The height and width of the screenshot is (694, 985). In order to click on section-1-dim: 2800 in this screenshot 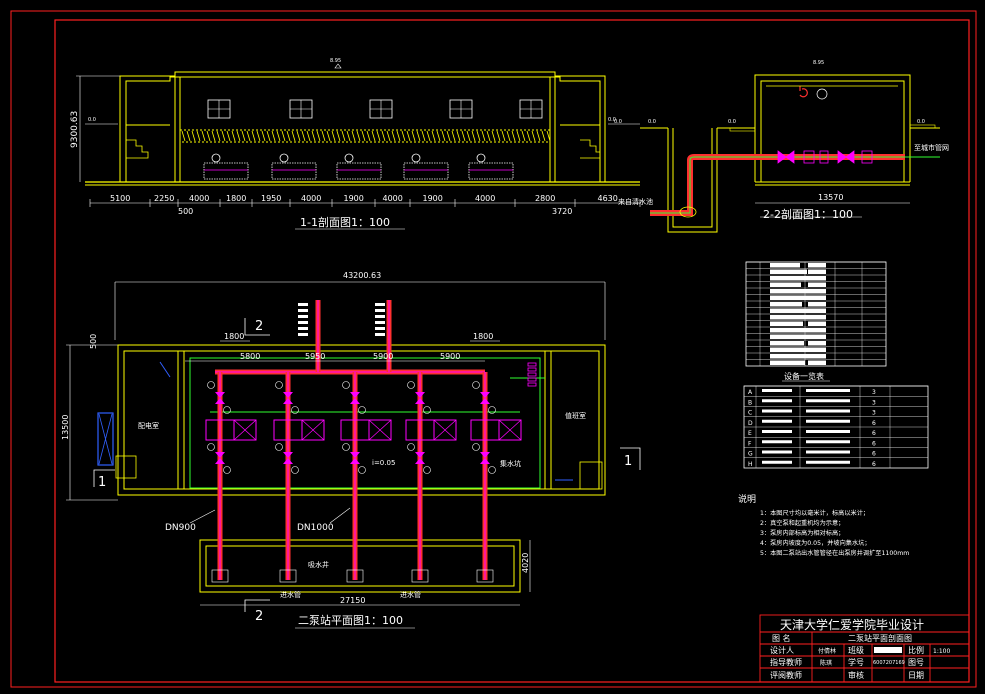, I will do `click(545, 198)`.